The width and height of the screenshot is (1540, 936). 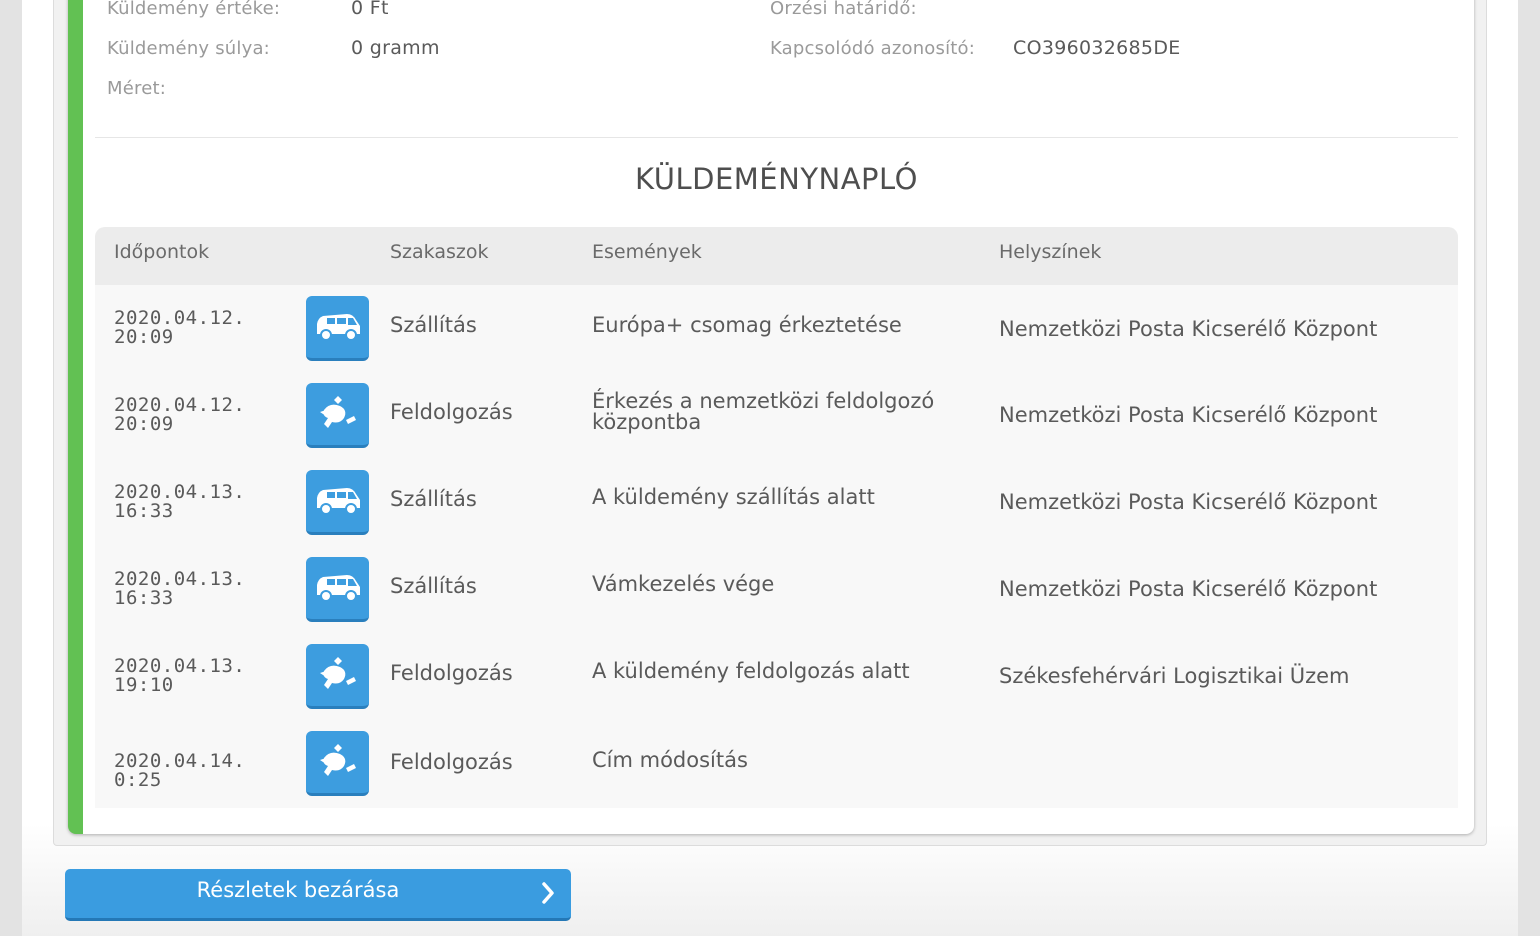 I want to click on row-event: Vámkezelés vége, so click(x=683, y=584).